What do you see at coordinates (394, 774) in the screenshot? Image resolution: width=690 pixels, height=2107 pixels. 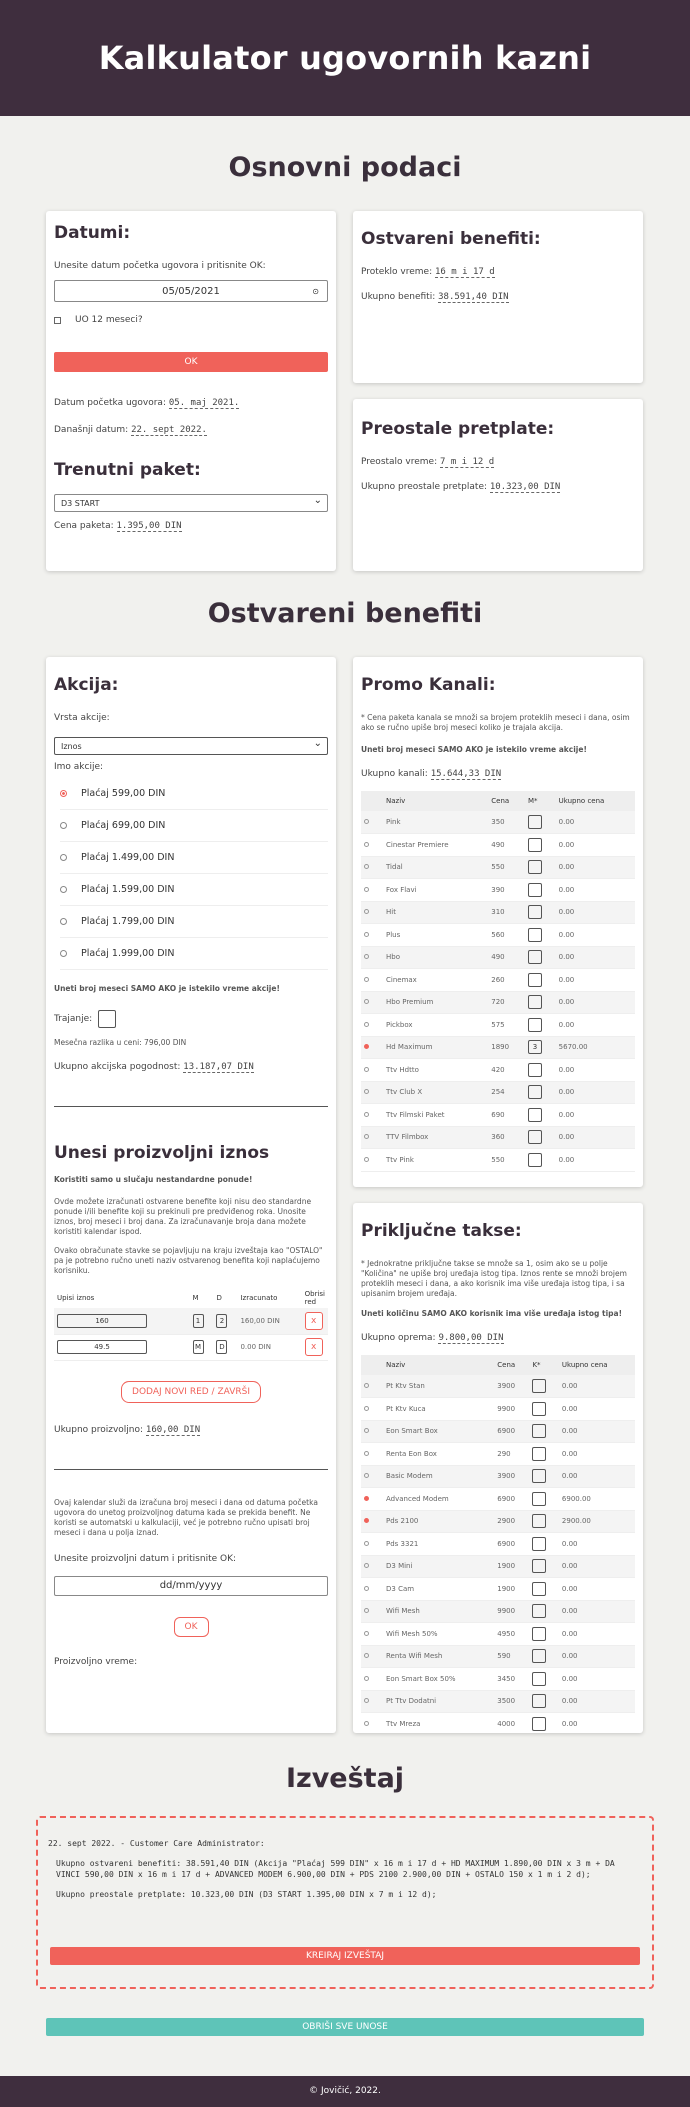 I see `promo-total-label: Ukupno kanali:` at bounding box center [394, 774].